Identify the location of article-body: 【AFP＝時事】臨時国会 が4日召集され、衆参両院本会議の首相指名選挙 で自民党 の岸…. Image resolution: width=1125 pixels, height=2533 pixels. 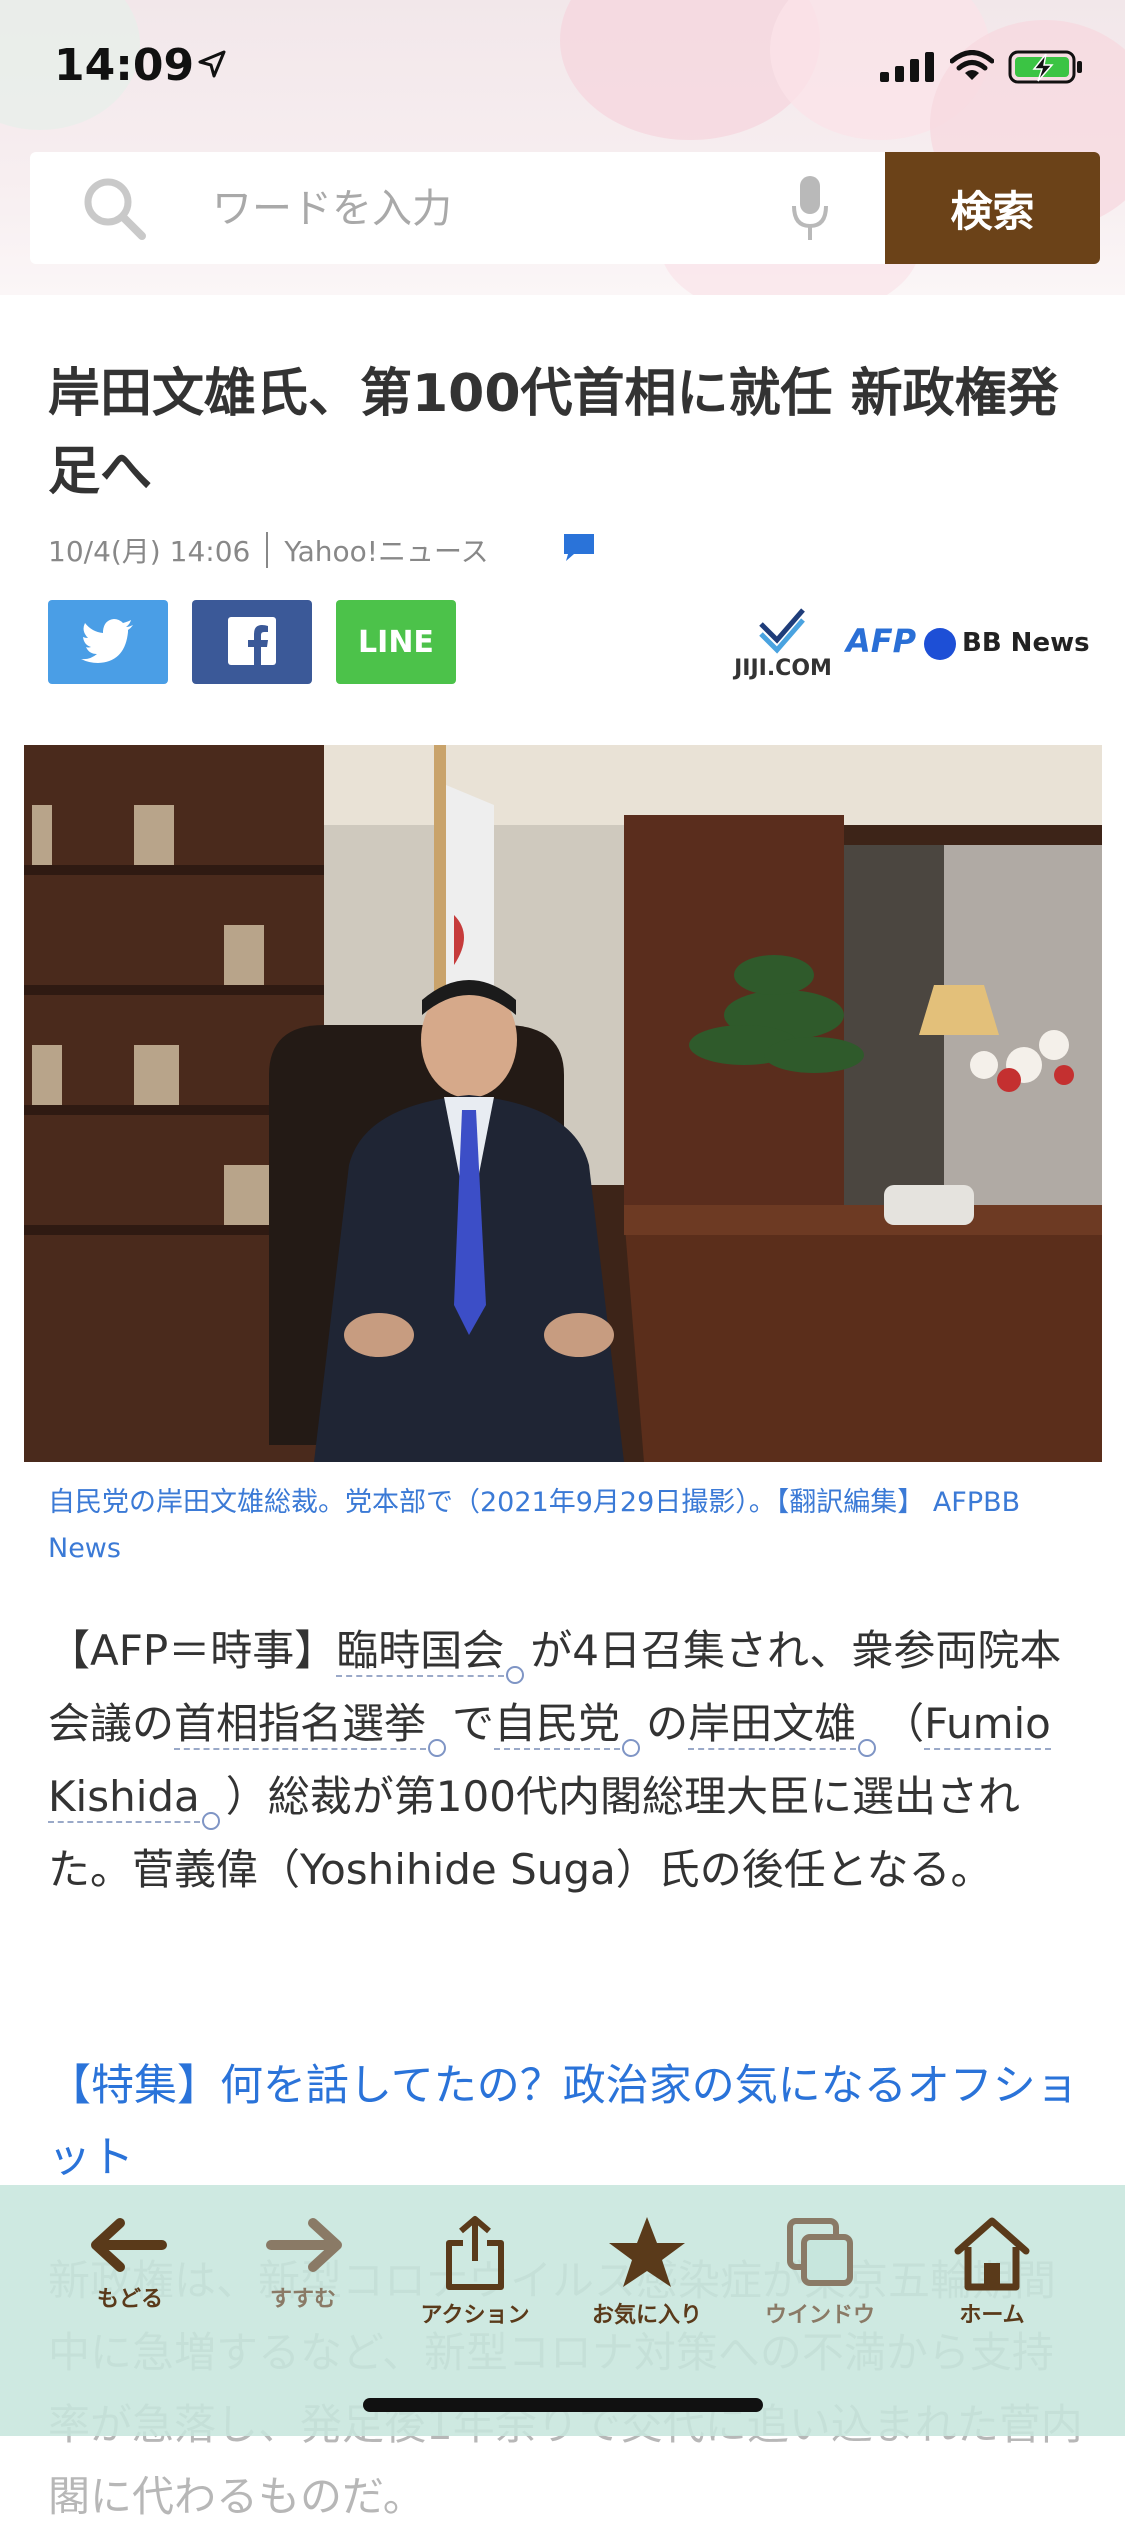
(568, 1760).